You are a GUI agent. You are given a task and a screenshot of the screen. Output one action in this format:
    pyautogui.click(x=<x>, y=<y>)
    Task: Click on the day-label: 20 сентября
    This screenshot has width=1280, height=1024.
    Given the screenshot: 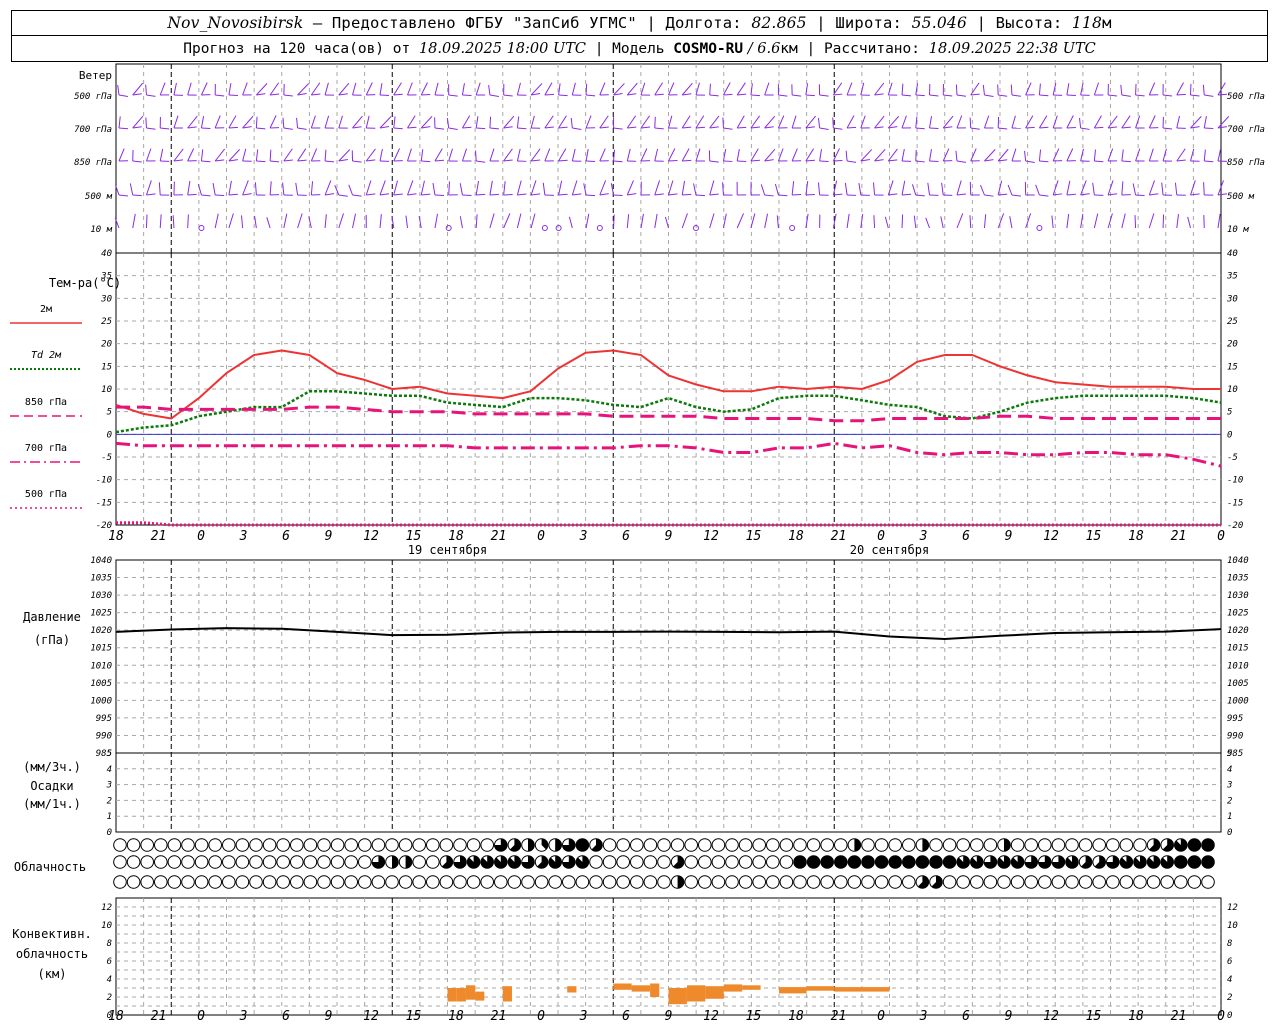 What is the action you would take?
    pyautogui.click(x=889, y=550)
    